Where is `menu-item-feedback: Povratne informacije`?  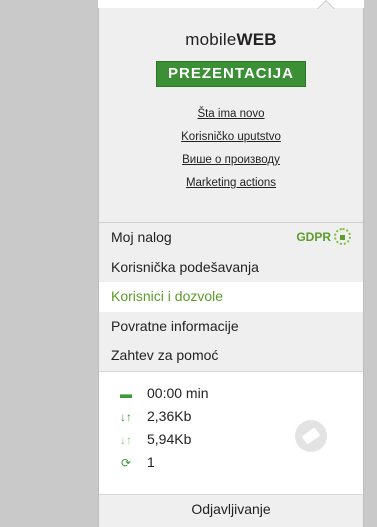
menu-item-feedback: Povratne informacije is located at coordinates (231, 327).